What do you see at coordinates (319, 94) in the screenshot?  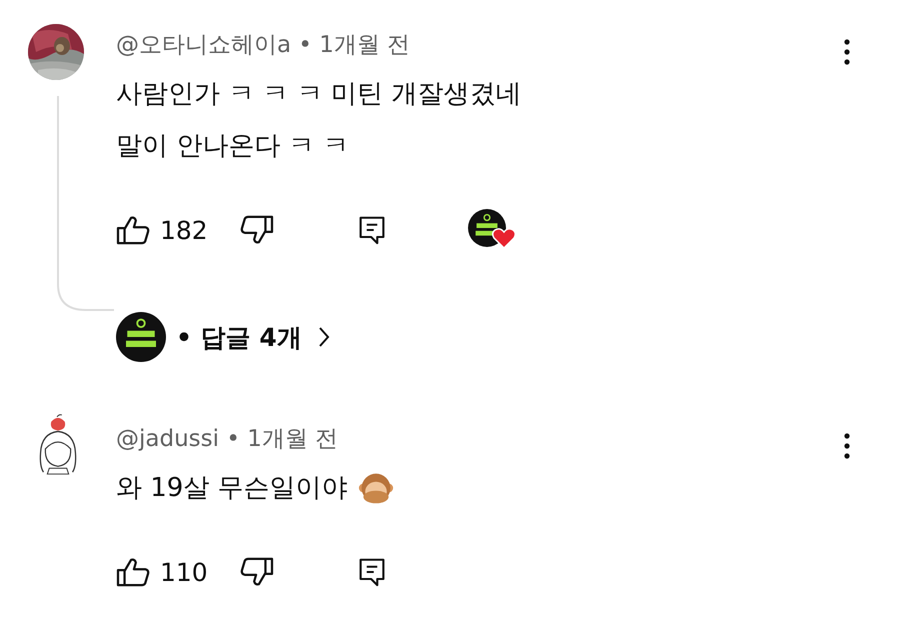 I see `comment-text: 사람인가 ㅋ ㅋ ㅋ 미틴 개잘생겼네` at bounding box center [319, 94].